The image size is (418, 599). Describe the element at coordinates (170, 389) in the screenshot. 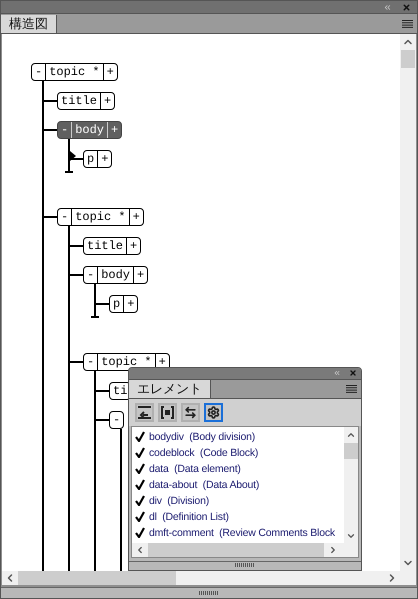

I see `panel-tab: エレメント` at that location.